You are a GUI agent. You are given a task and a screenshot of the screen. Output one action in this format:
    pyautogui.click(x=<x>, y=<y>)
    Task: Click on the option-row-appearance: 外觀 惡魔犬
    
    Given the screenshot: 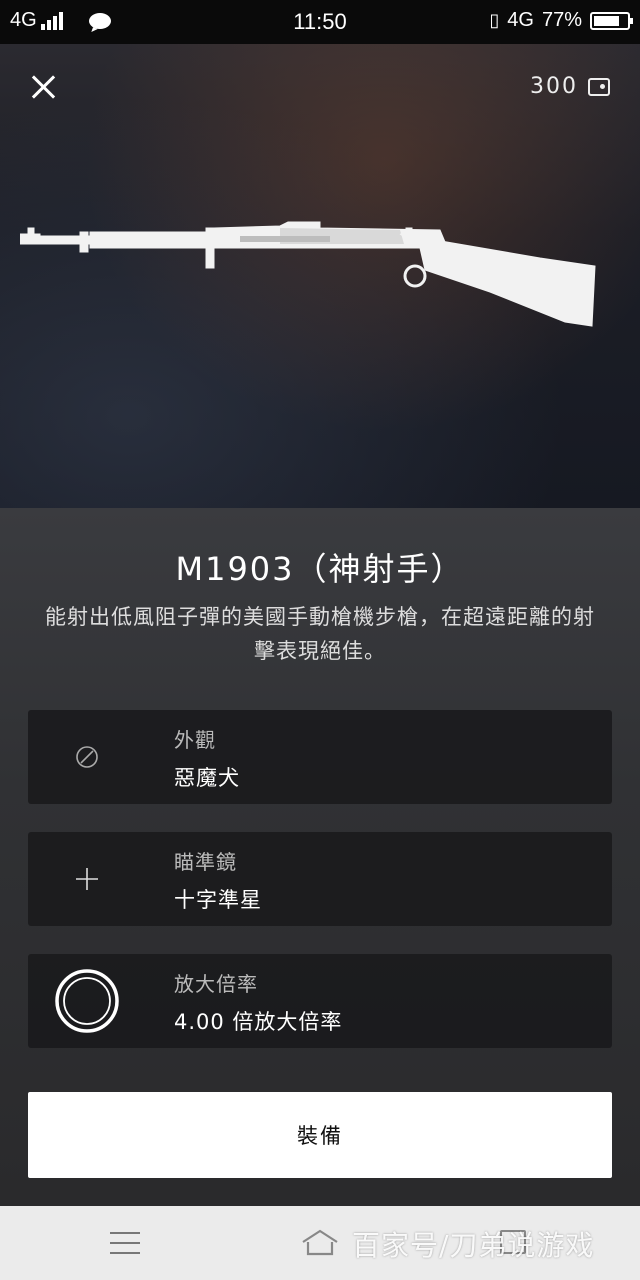 What is the action you would take?
    pyautogui.click(x=320, y=757)
    